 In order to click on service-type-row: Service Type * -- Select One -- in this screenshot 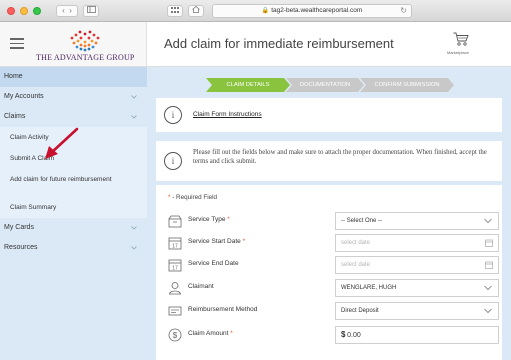, I will do `click(333, 221)`.